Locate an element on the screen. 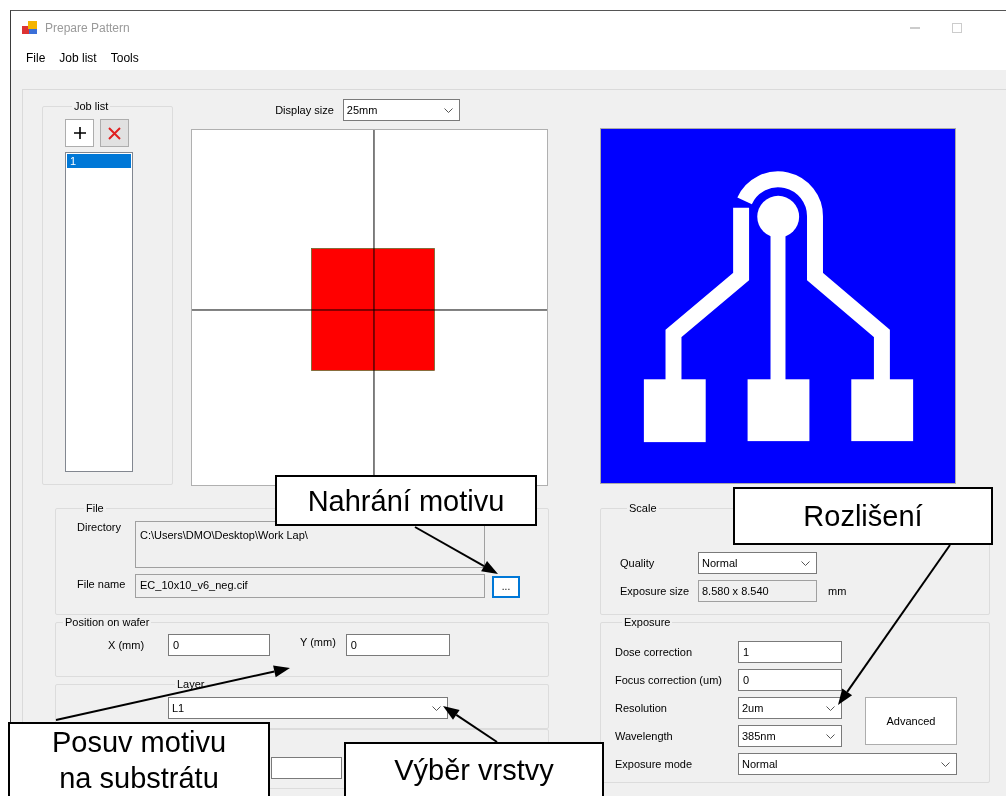 The height and width of the screenshot is (796, 1006). job-listbox: 1 is located at coordinates (99, 312).